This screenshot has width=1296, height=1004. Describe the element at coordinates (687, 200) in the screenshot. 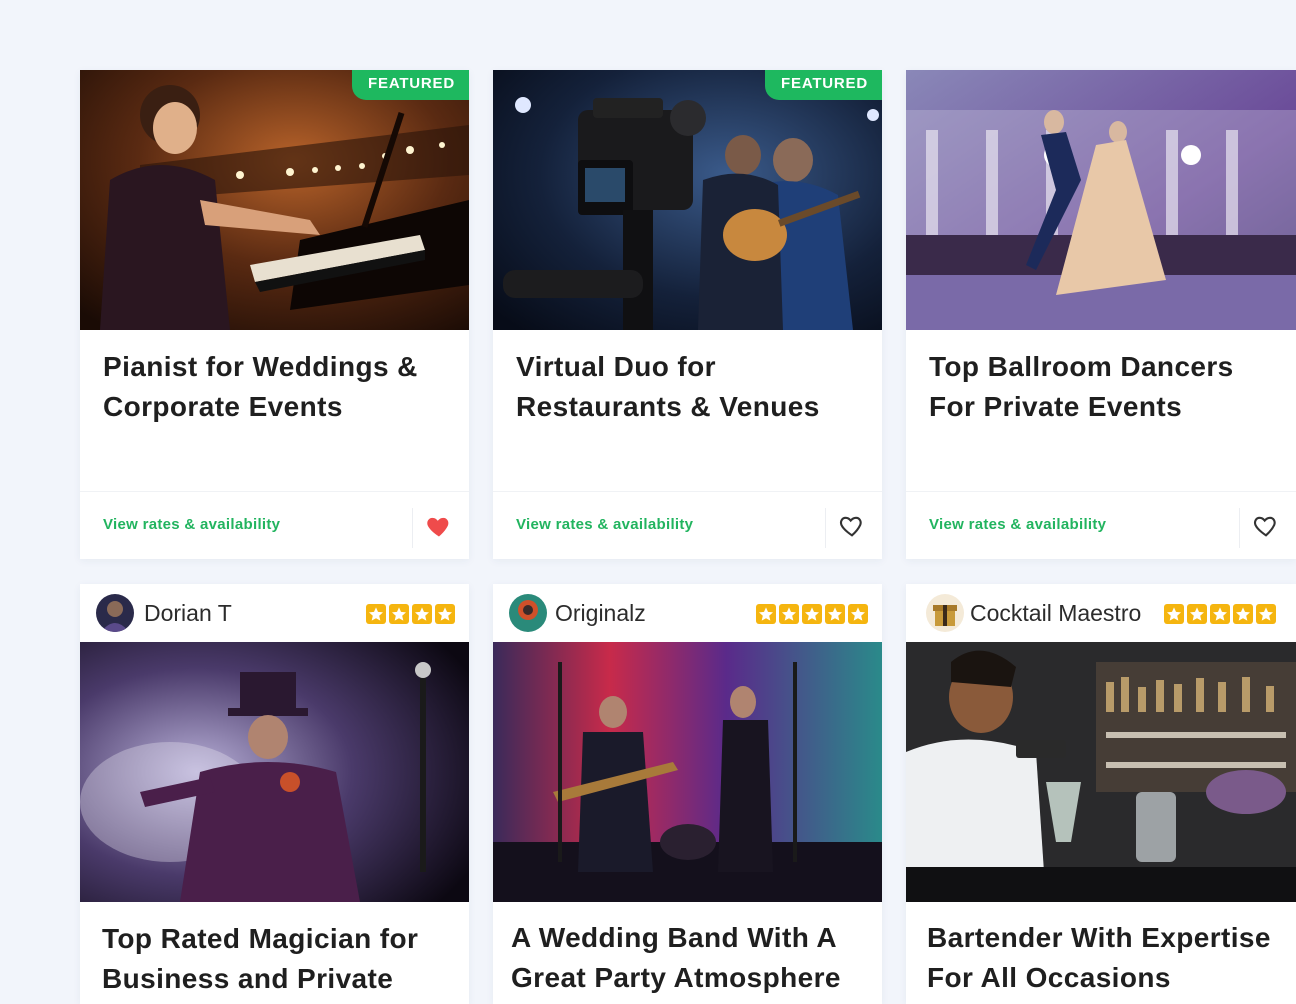

I see `camera-duo-photo: FEATURED` at that location.